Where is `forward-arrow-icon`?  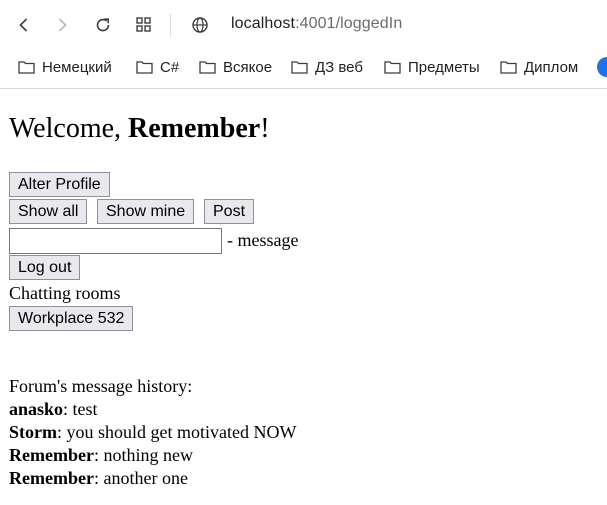
forward-arrow-icon is located at coordinates (62, 25).